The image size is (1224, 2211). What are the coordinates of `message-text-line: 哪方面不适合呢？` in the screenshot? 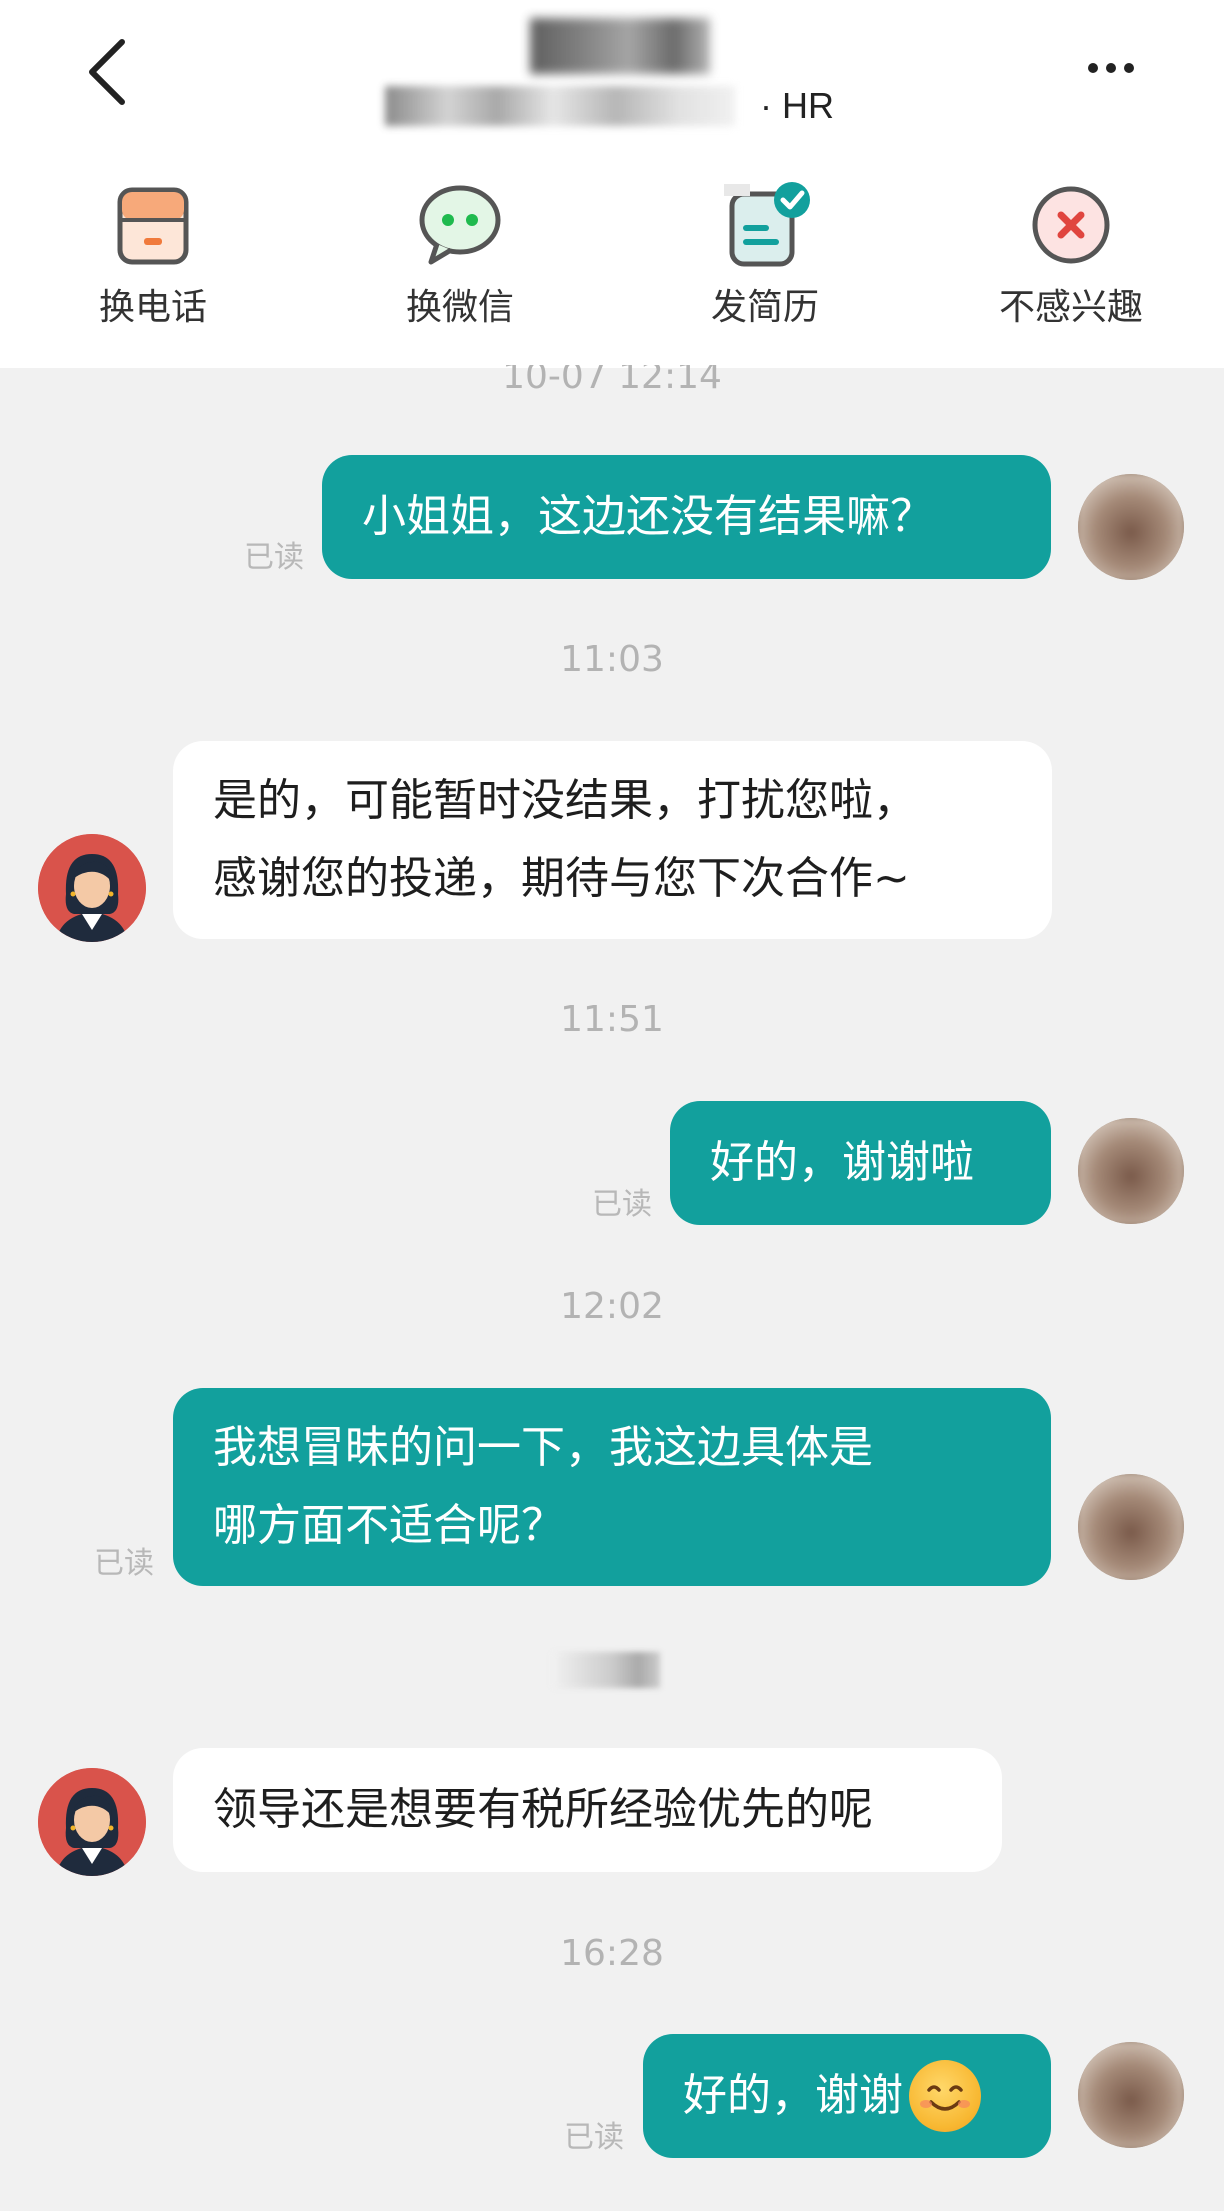 It's located at (389, 1525).